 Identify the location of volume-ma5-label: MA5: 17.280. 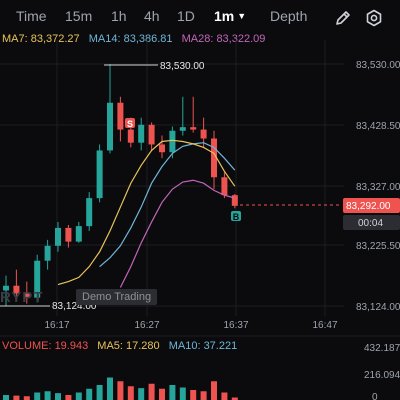
(128, 346).